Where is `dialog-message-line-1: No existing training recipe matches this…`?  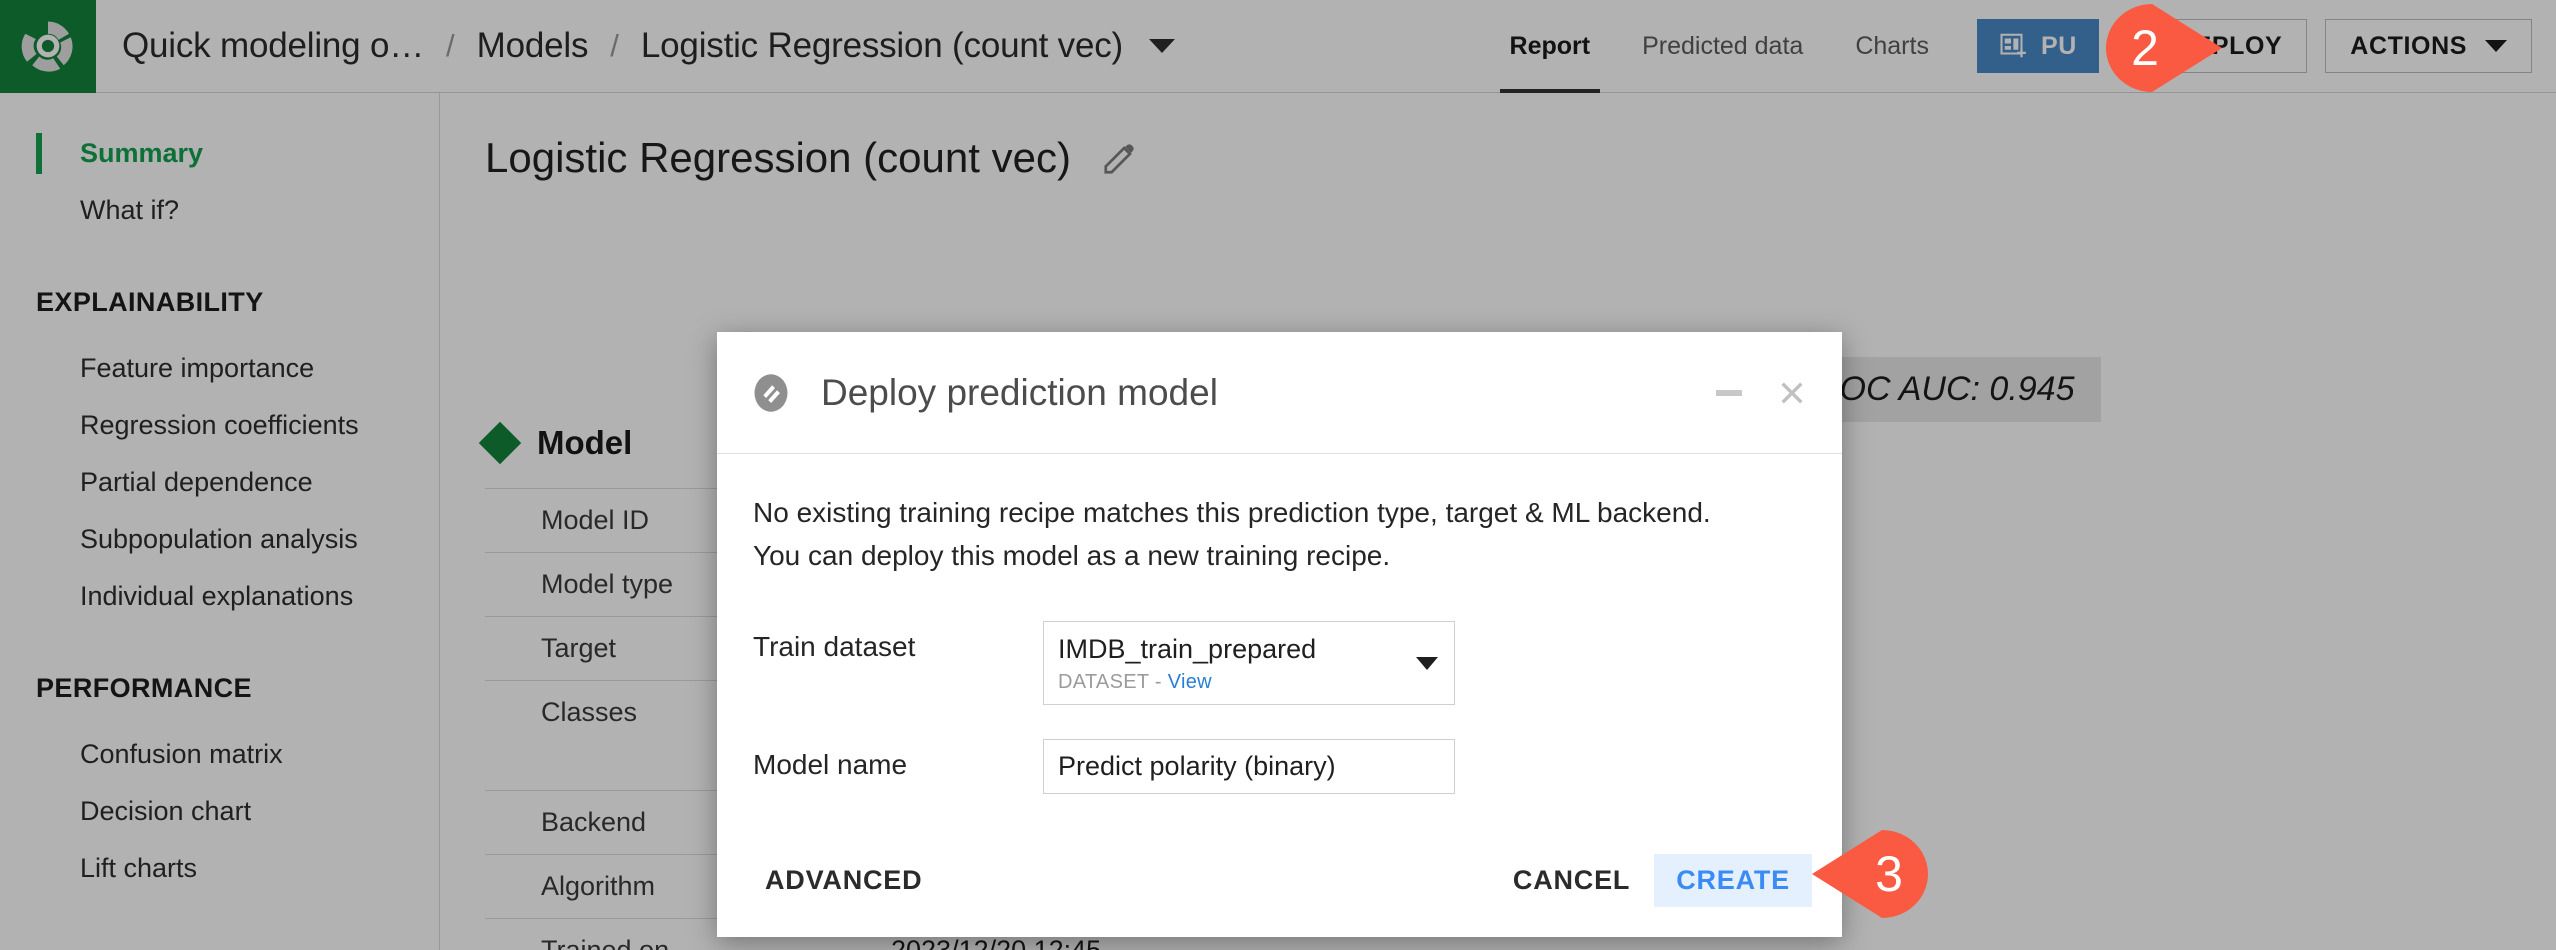
dialog-message-line-1: No existing training recipe matches this… is located at coordinates (1232, 512).